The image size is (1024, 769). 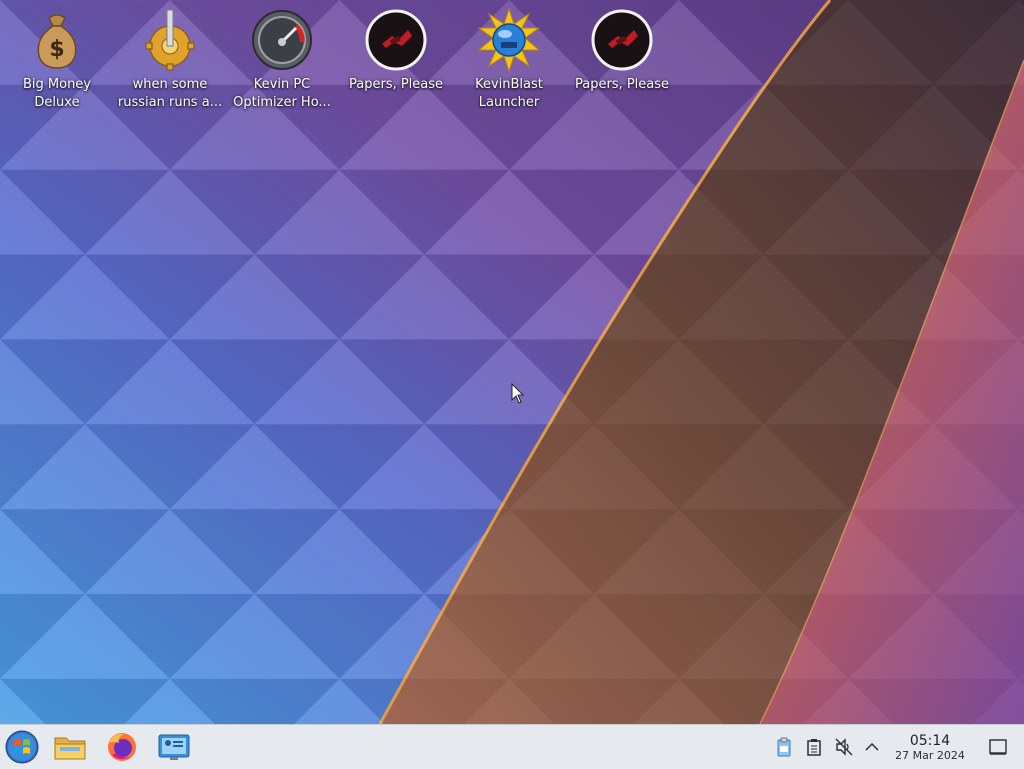 What do you see at coordinates (282, 40) in the screenshot?
I see `speedometer-icon` at bounding box center [282, 40].